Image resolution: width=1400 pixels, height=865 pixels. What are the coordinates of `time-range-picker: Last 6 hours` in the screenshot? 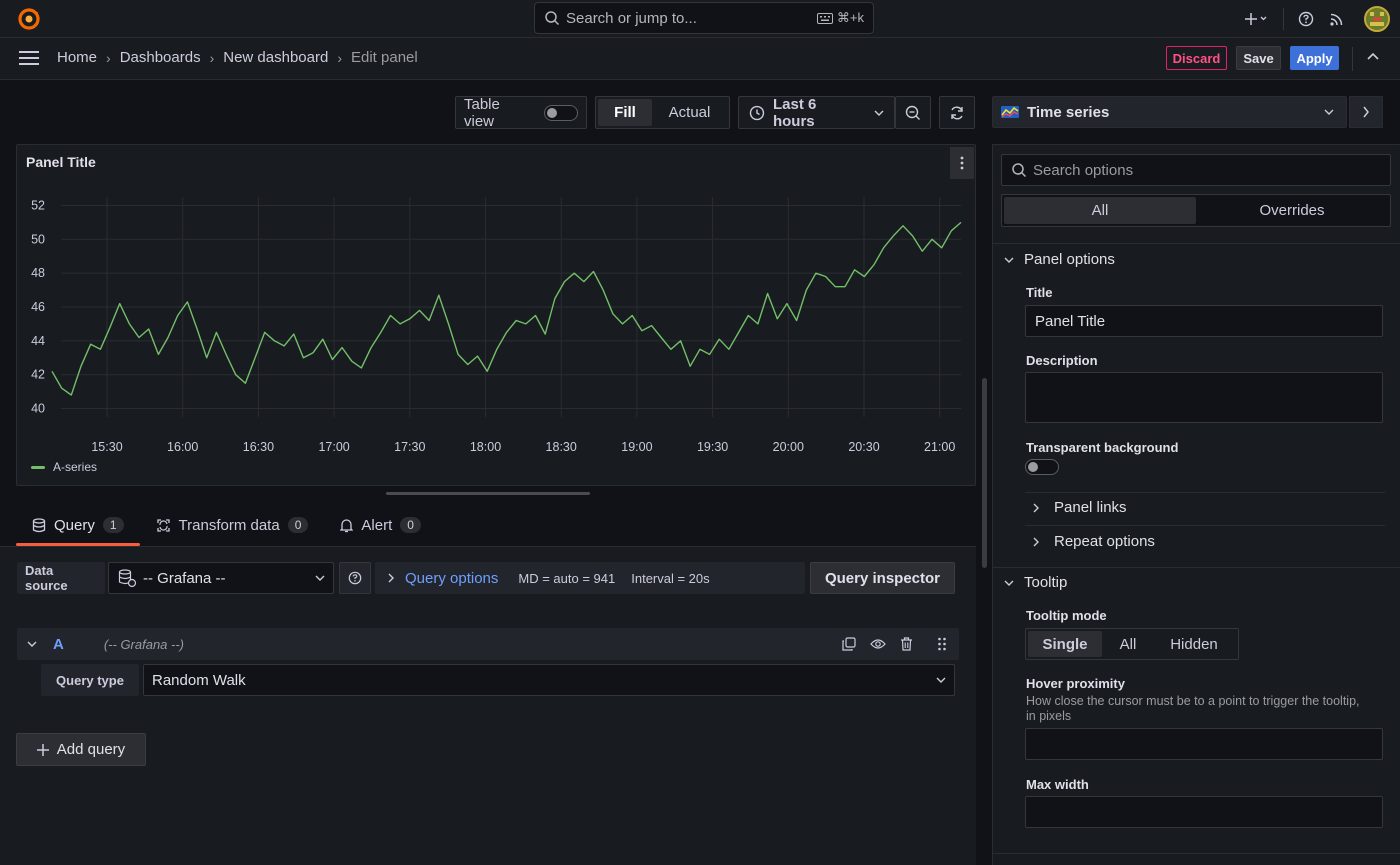 It's located at (816, 112).